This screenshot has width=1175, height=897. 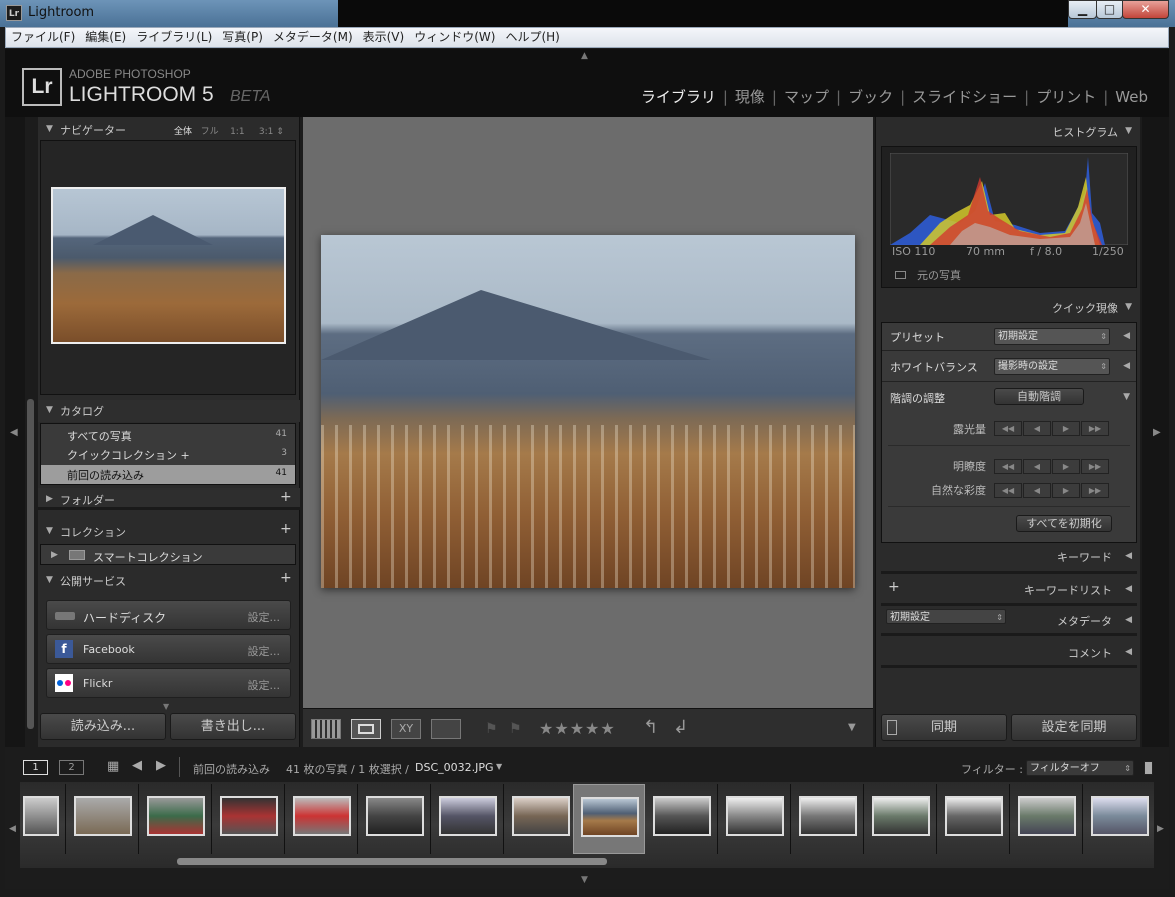 What do you see at coordinates (499, 766) in the screenshot?
I see `file-menu-chevron-icon: ▼` at bounding box center [499, 766].